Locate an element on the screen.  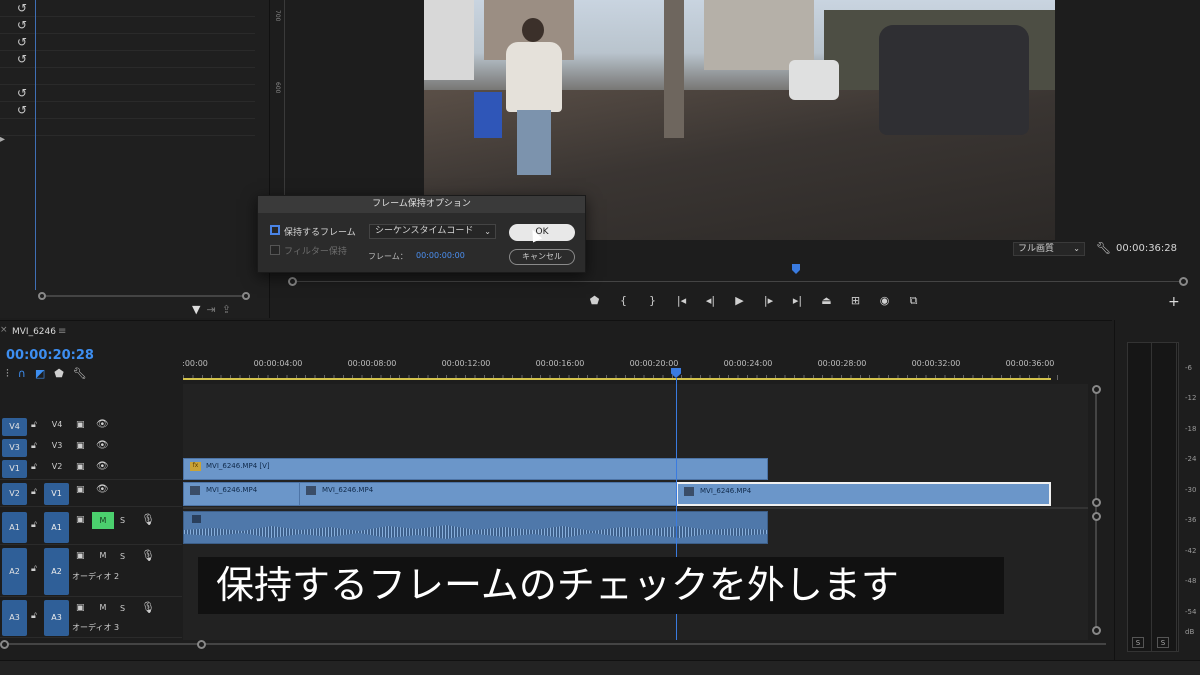
extract-icon: ⊞ is located at coordinates (855, 301).